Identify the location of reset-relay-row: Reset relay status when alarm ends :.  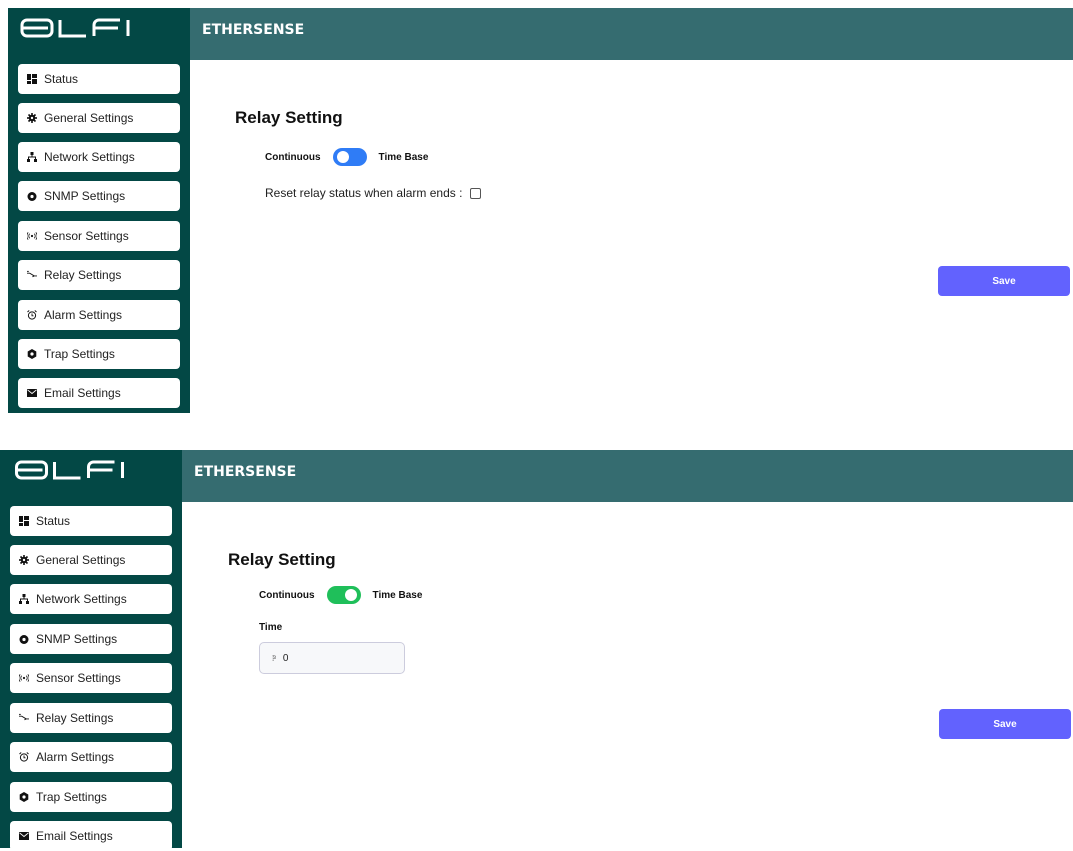
(373, 193).